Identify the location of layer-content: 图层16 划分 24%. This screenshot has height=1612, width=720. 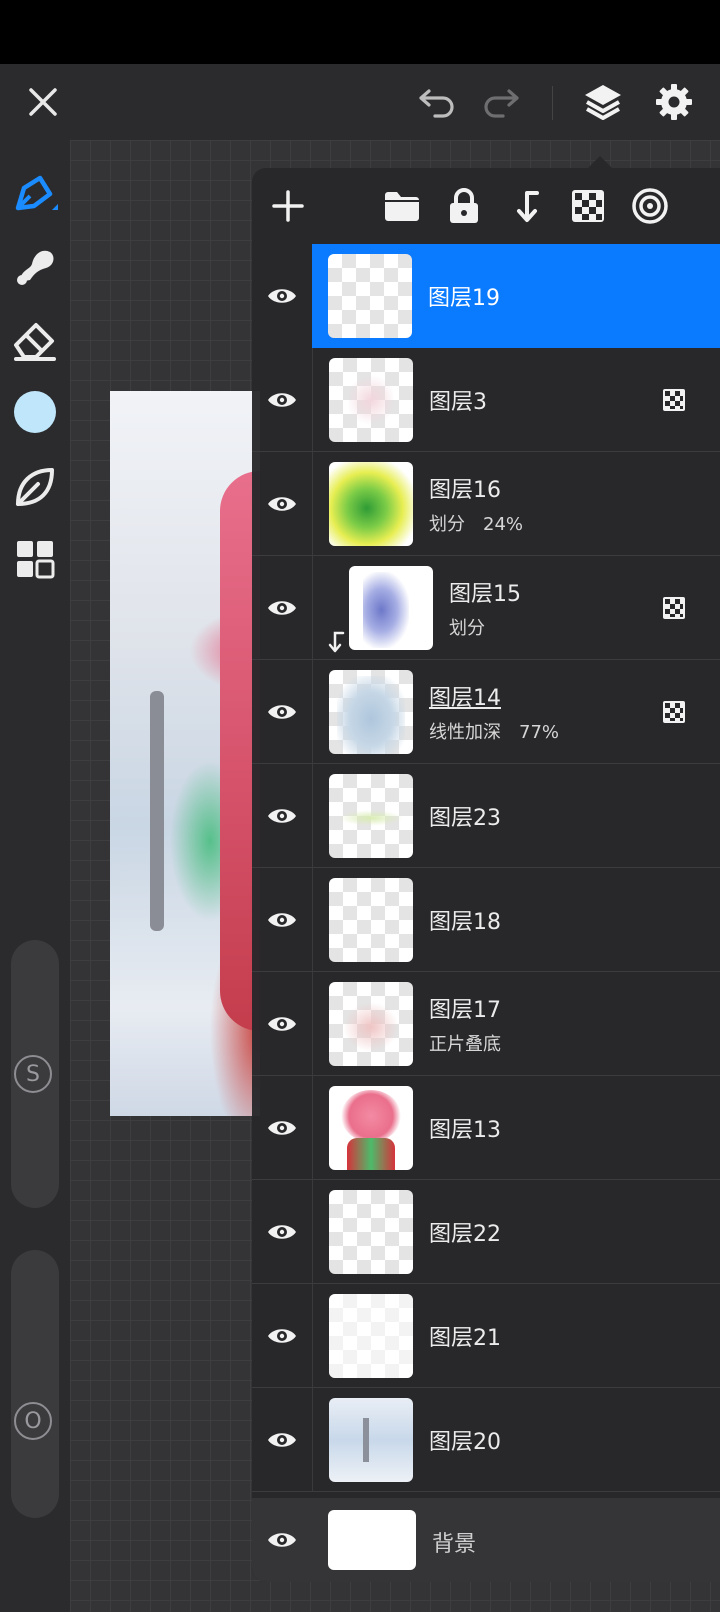
(516, 504).